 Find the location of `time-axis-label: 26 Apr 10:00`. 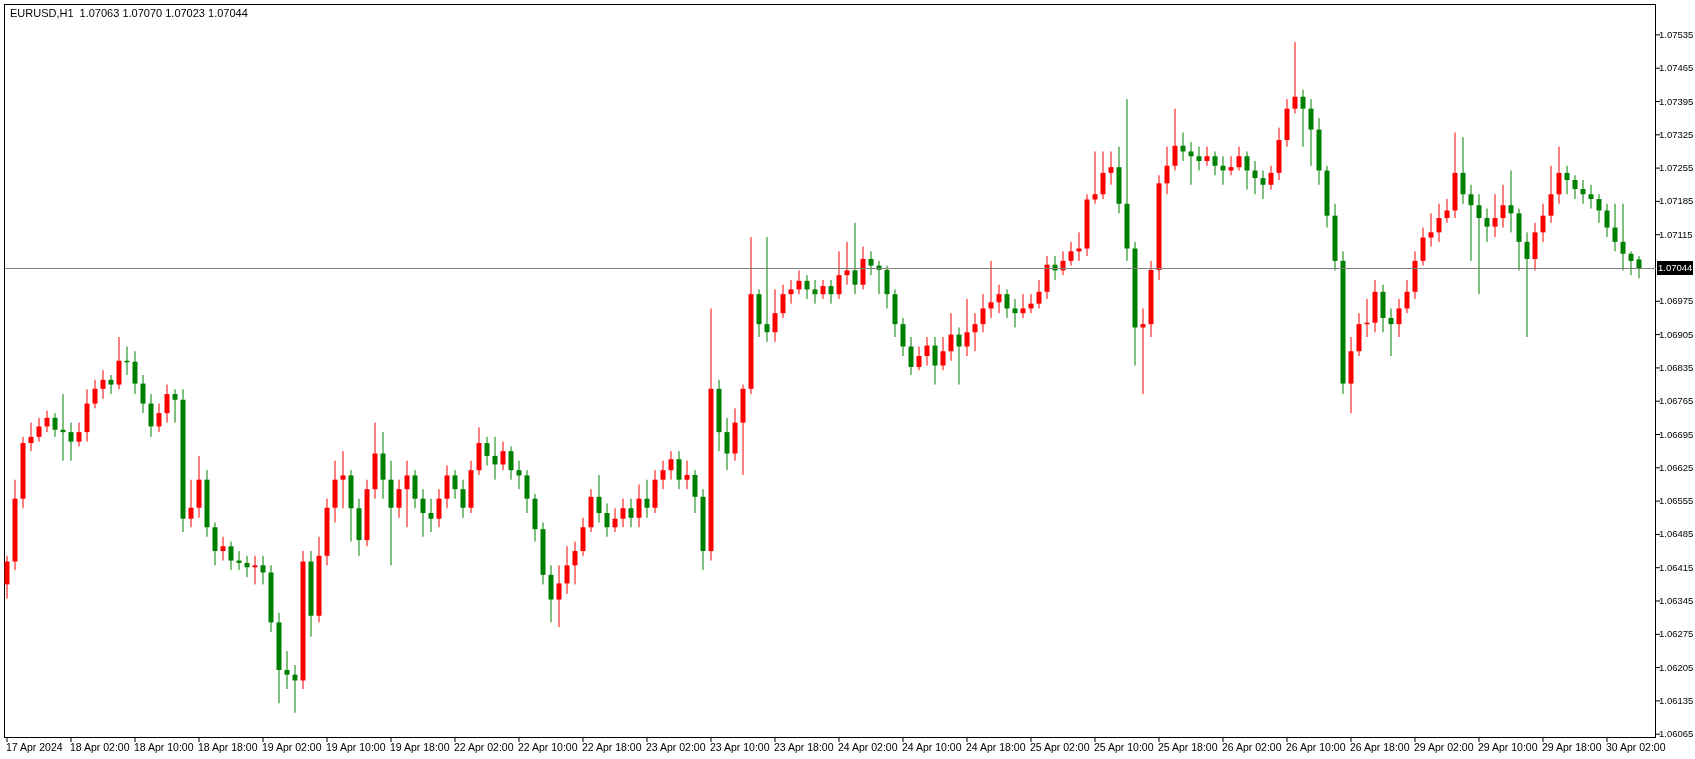

time-axis-label: 26 Apr 10:00 is located at coordinates (1316, 747).